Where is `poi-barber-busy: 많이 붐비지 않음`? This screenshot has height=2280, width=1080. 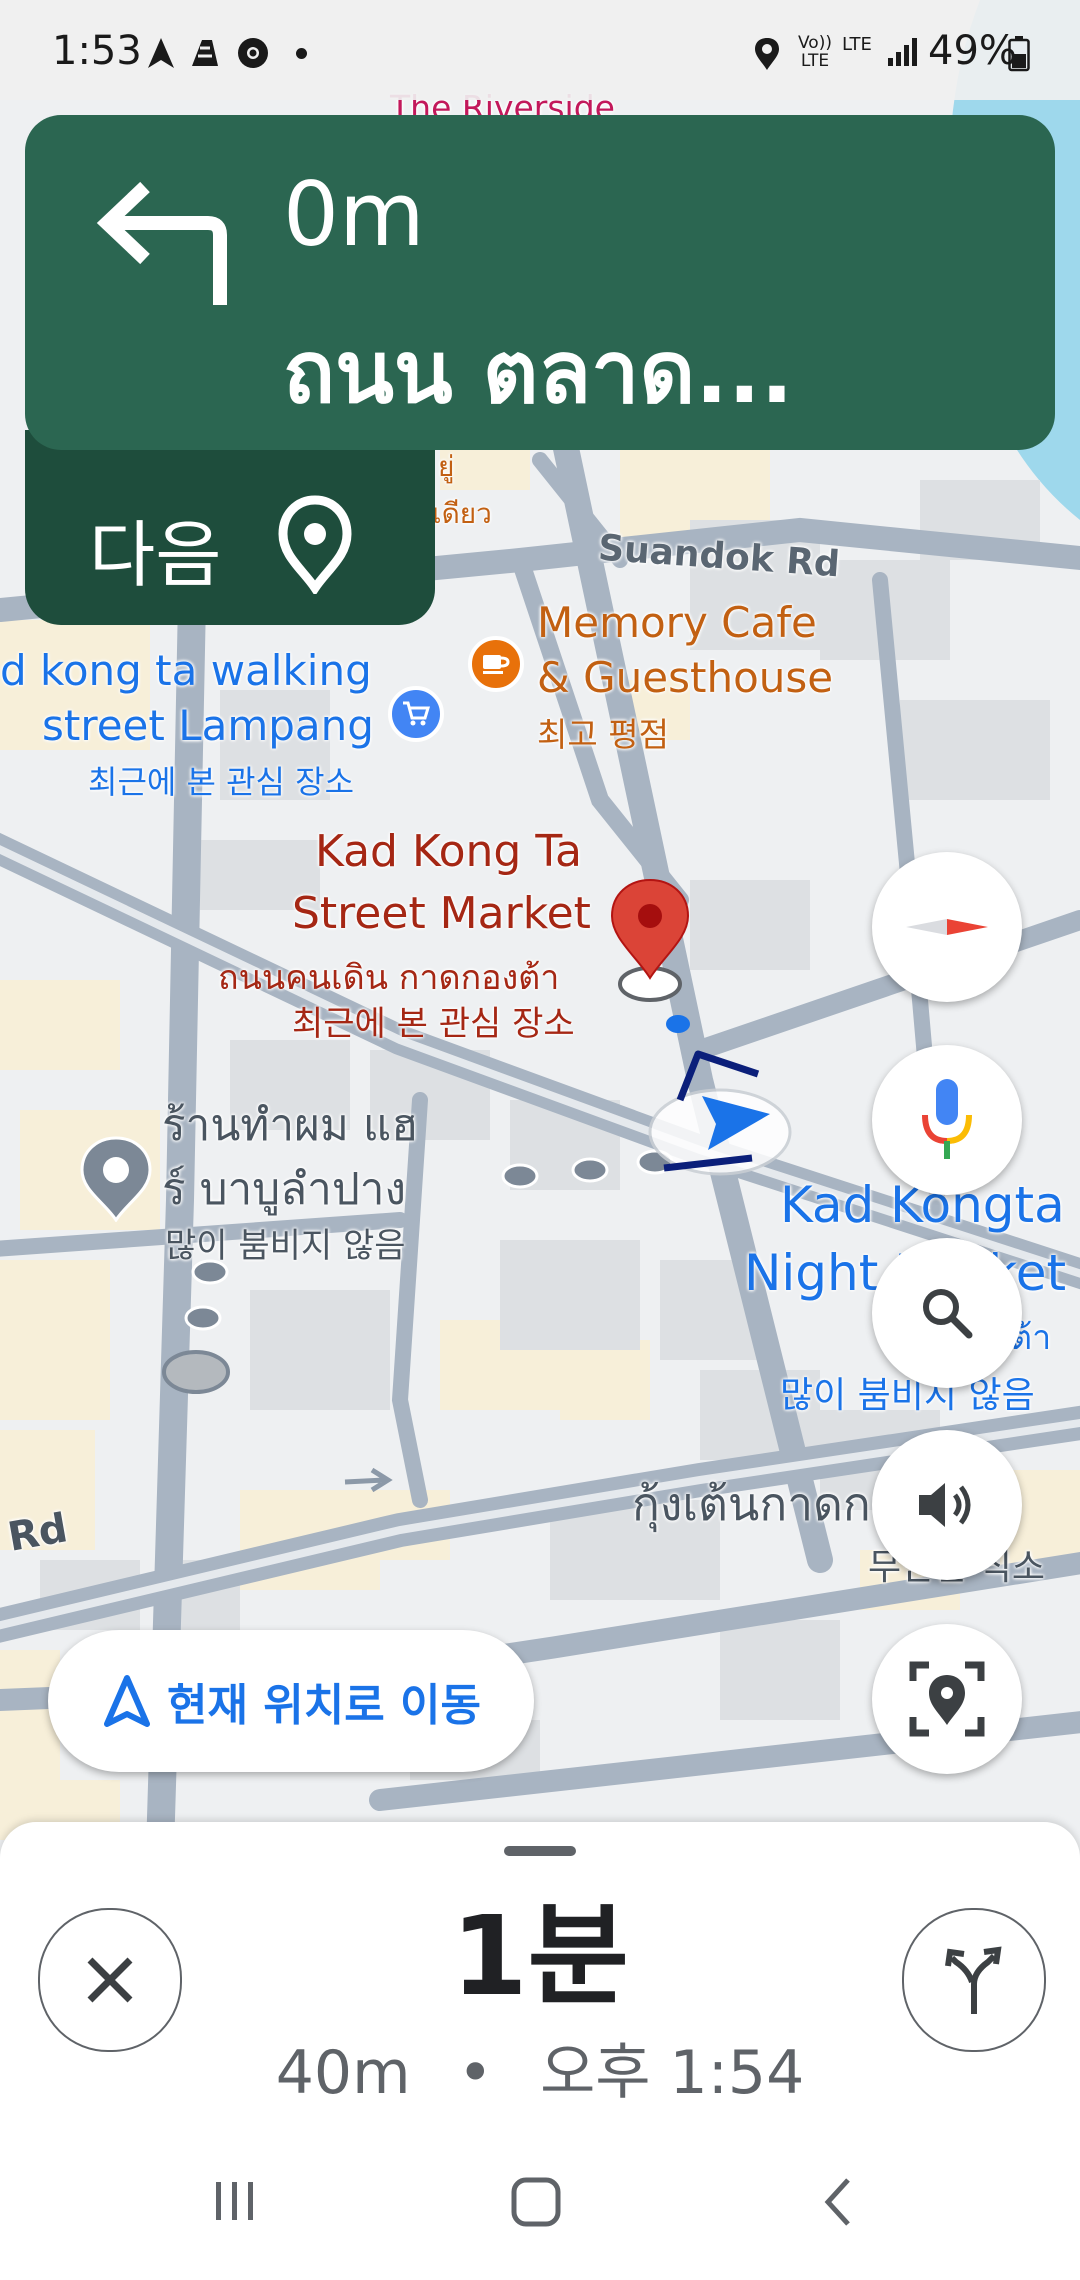
poi-barber-busy: 많이 붐비지 않음 is located at coordinates (285, 1246).